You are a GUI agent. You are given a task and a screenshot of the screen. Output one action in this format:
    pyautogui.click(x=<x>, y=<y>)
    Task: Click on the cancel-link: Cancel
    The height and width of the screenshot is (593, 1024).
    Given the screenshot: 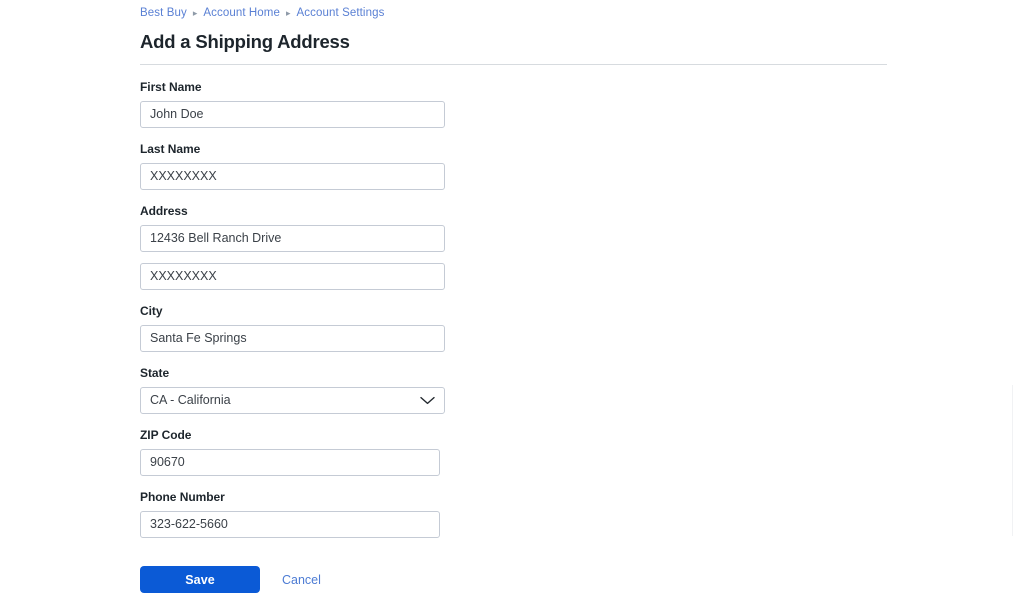 What is the action you would take?
    pyautogui.click(x=301, y=580)
    